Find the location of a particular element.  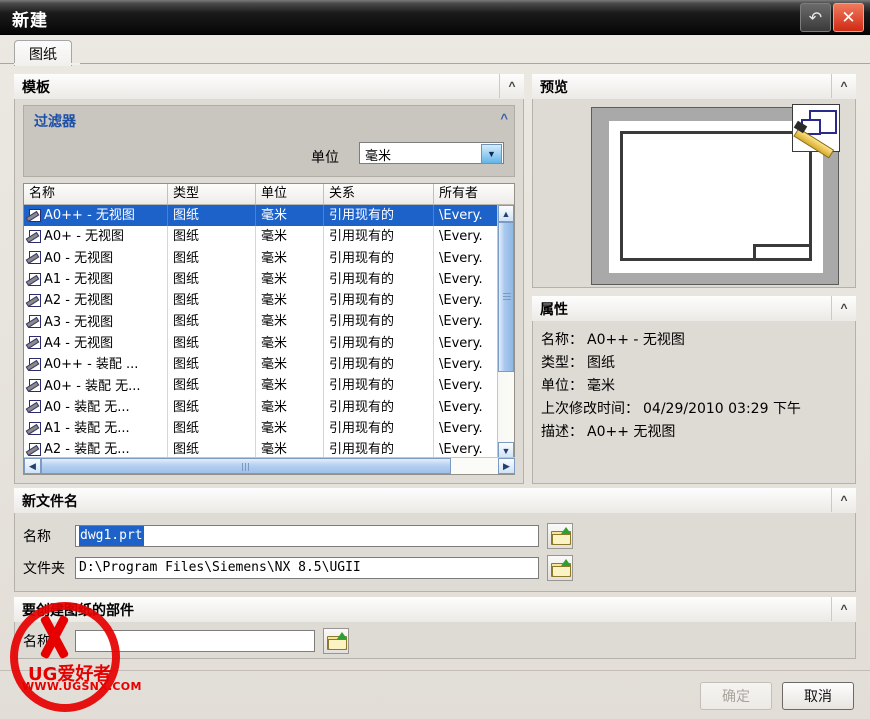

properties-header-label: 属性 is located at coordinates (554, 309).